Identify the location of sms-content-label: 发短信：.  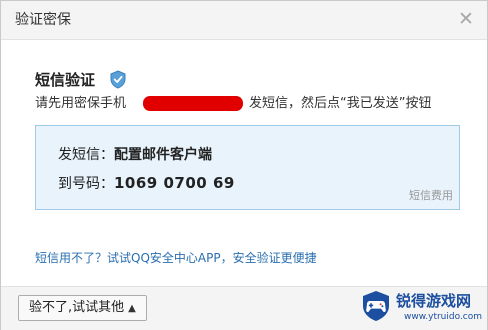
(86, 155).